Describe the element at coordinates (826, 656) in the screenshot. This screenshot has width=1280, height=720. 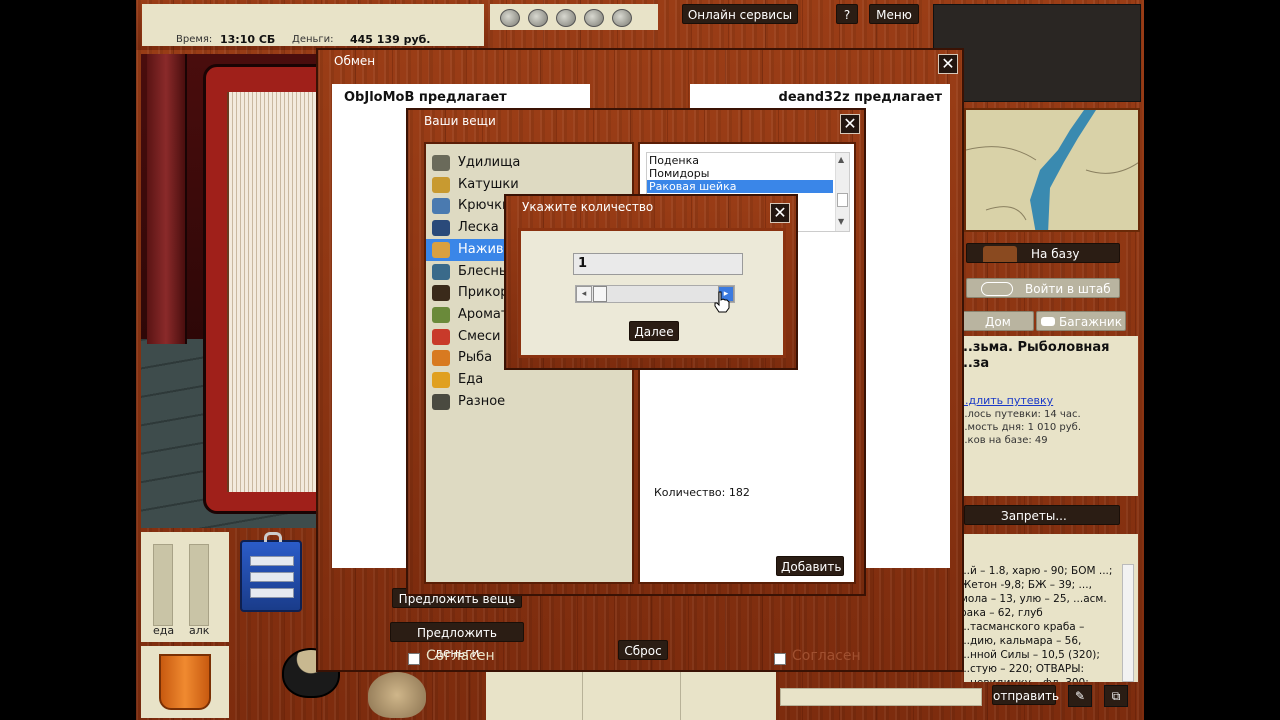
I see `partner-agree-label: Согласен` at that location.